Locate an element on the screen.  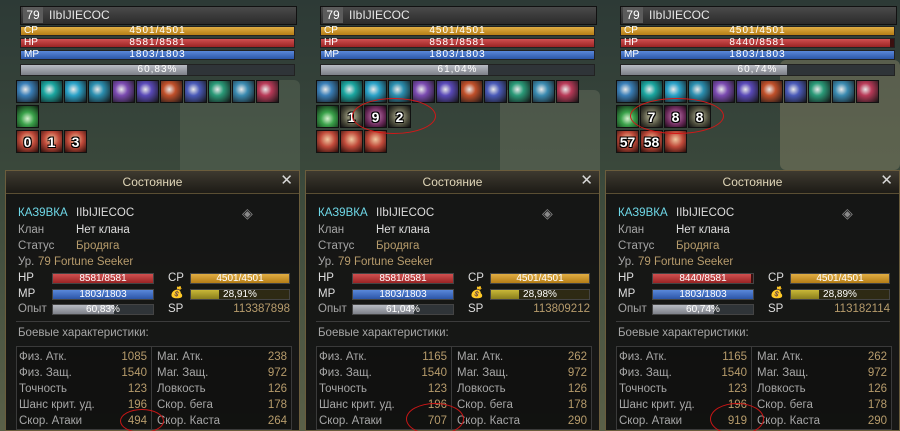
combat-stat-value: 290 is located at coordinates (577, 421).